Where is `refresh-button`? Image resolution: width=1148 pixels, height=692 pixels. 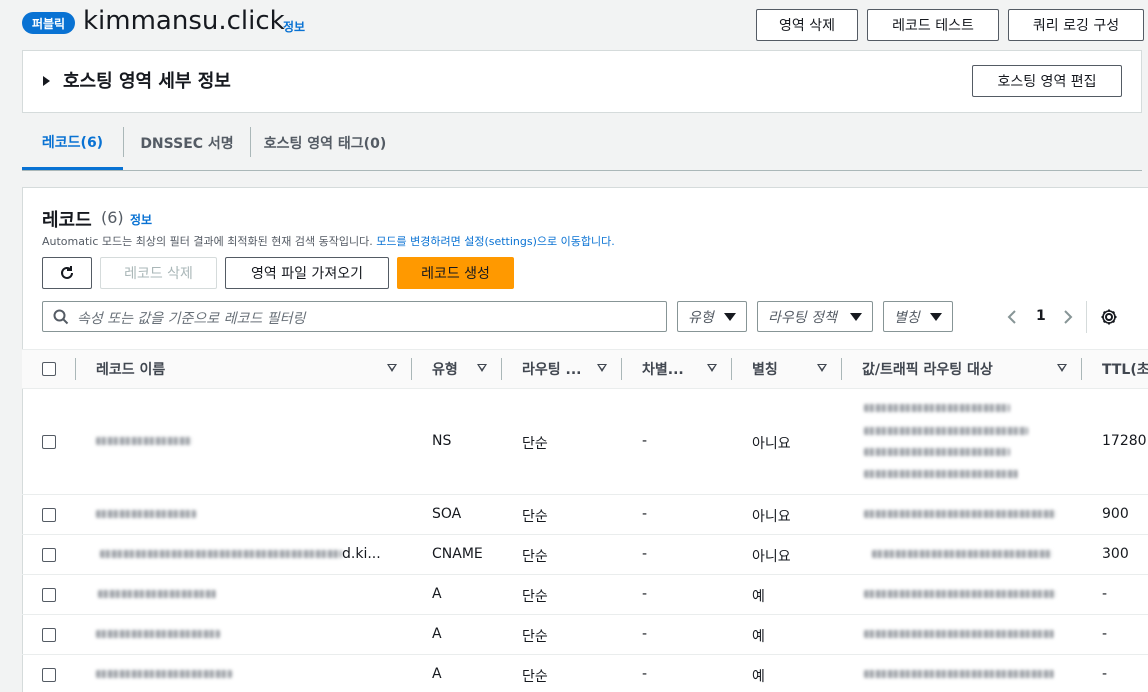 refresh-button is located at coordinates (67, 273).